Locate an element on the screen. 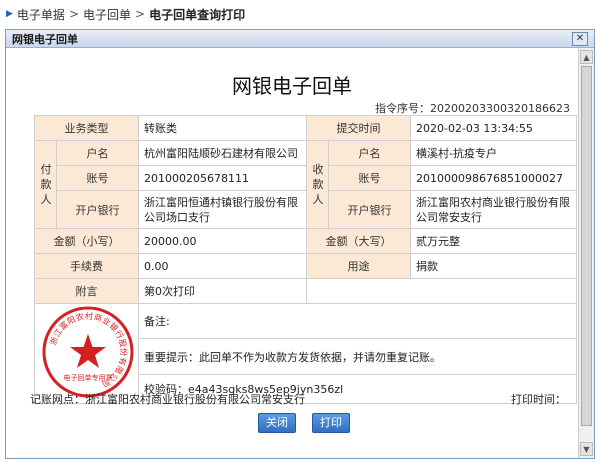  serial-number: 指令序号：20200203300320186623 is located at coordinates (472, 108).